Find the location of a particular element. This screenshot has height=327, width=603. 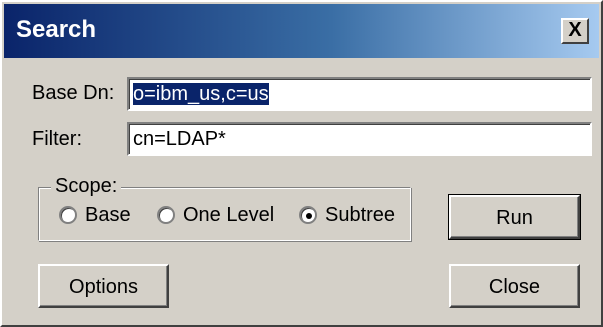

radio-checked-icon is located at coordinates (308, 215).